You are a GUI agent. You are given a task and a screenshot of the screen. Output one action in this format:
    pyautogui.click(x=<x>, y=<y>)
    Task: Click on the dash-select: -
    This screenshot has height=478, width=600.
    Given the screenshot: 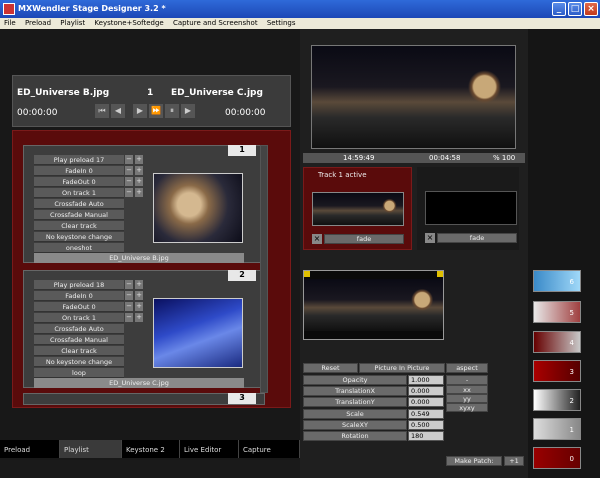 What is the action you would take?
    pyautogui.click(x=467, y=380)
    